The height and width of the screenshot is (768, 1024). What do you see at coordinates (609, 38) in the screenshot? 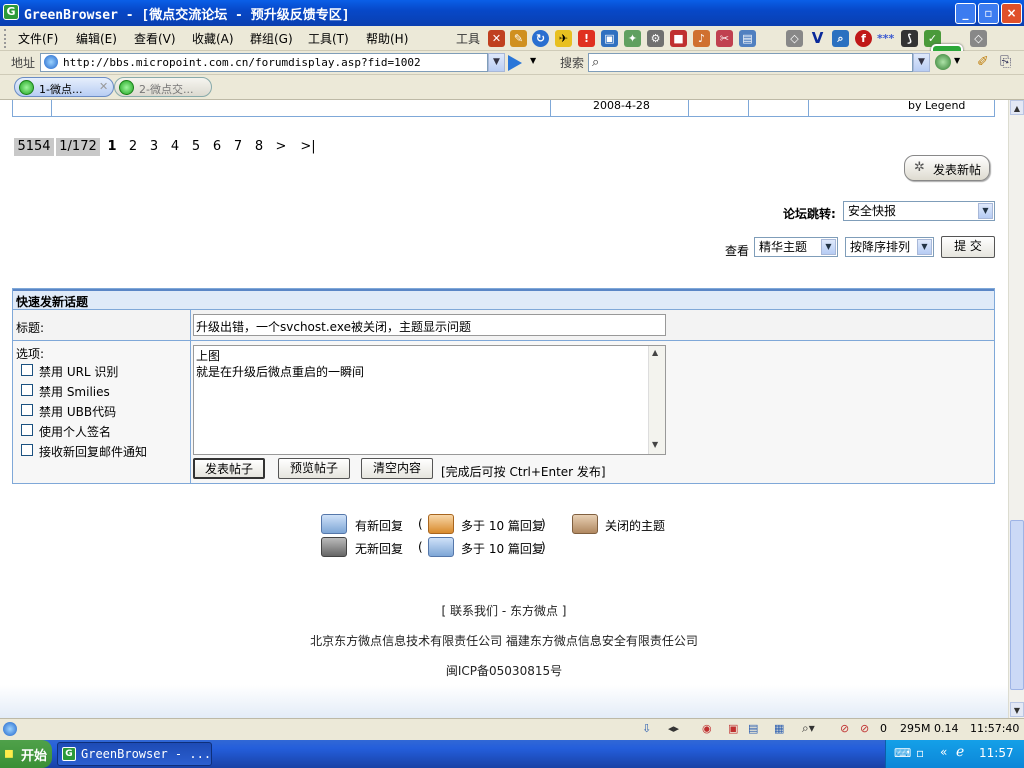
I see `popup-block-icon: ▣` at bounding box center [609, 38].